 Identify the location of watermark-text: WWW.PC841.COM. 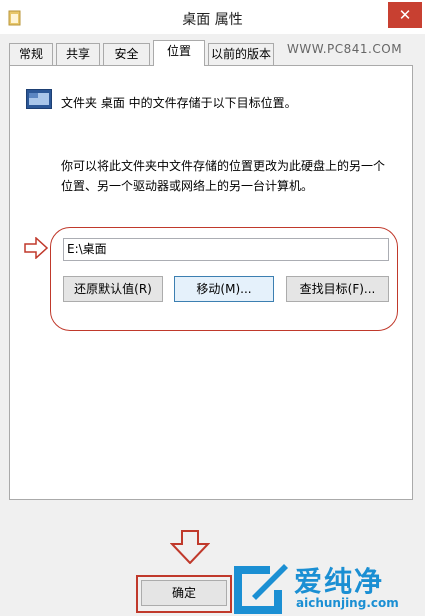
(345, 49).